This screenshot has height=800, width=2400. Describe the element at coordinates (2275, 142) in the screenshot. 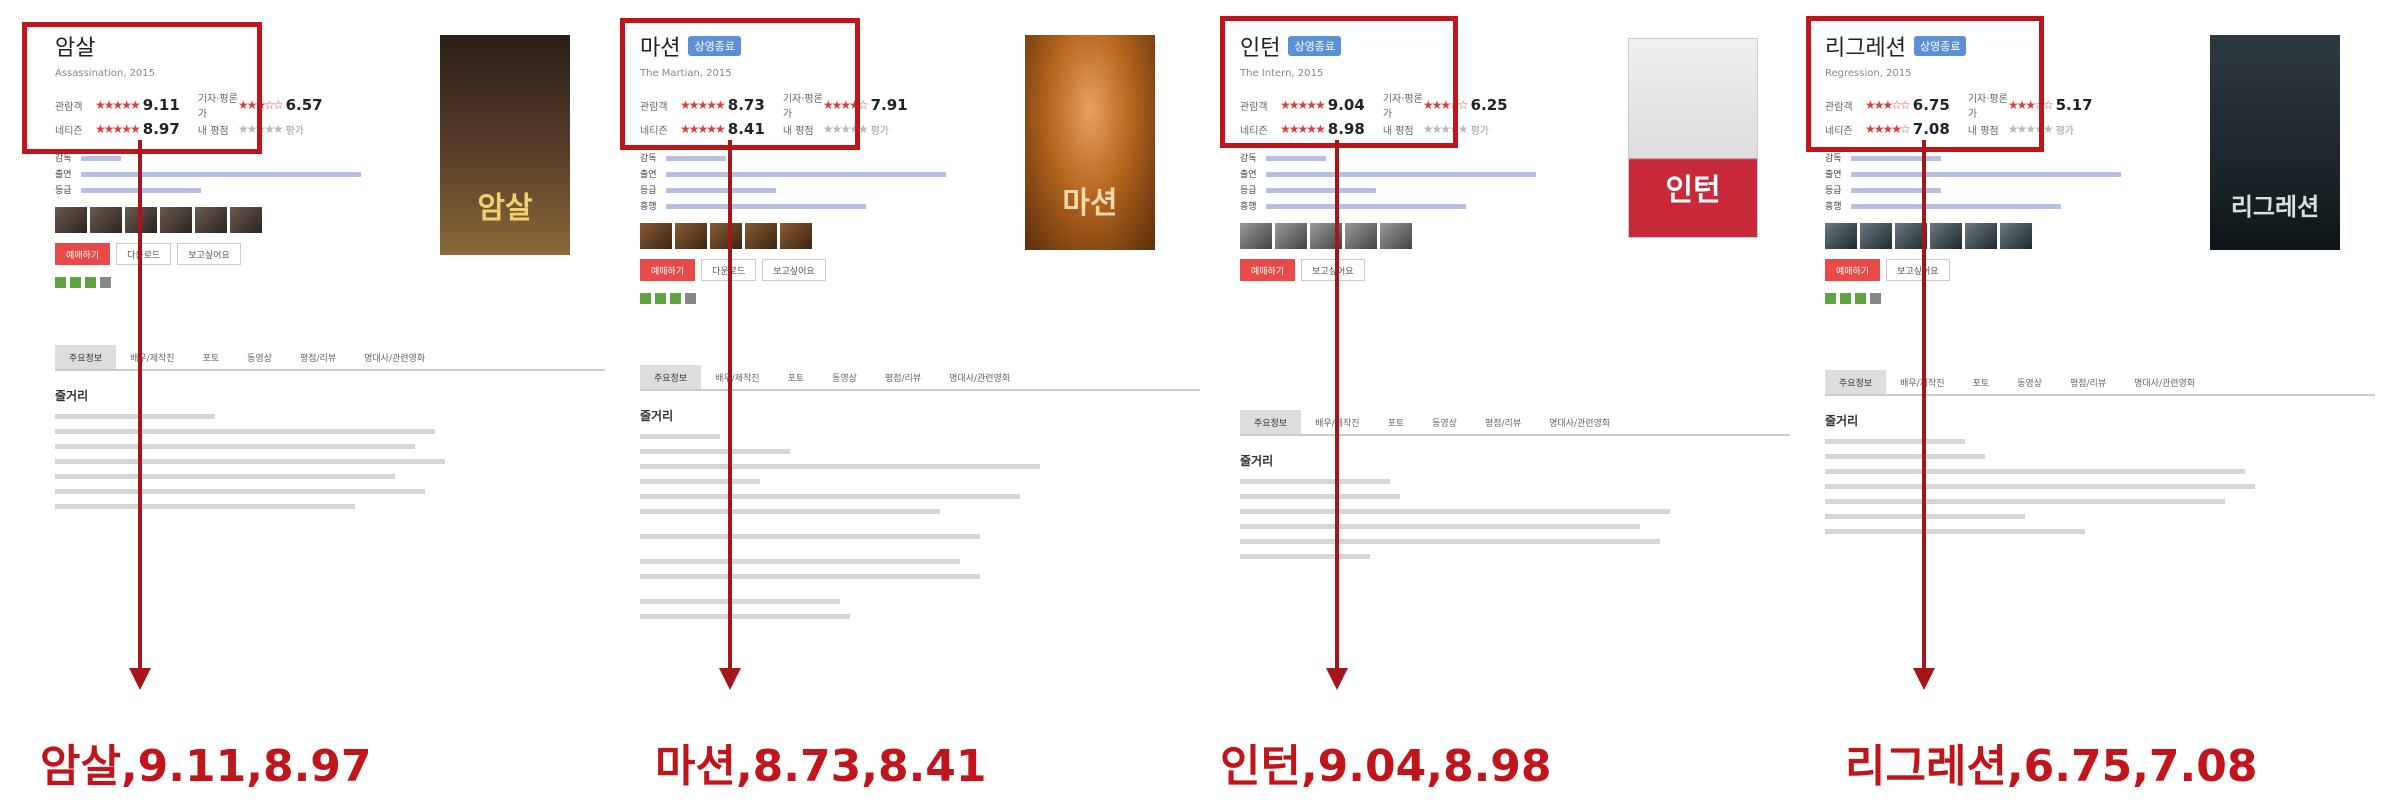

I see `movie-poster: 리그레션` at that location.